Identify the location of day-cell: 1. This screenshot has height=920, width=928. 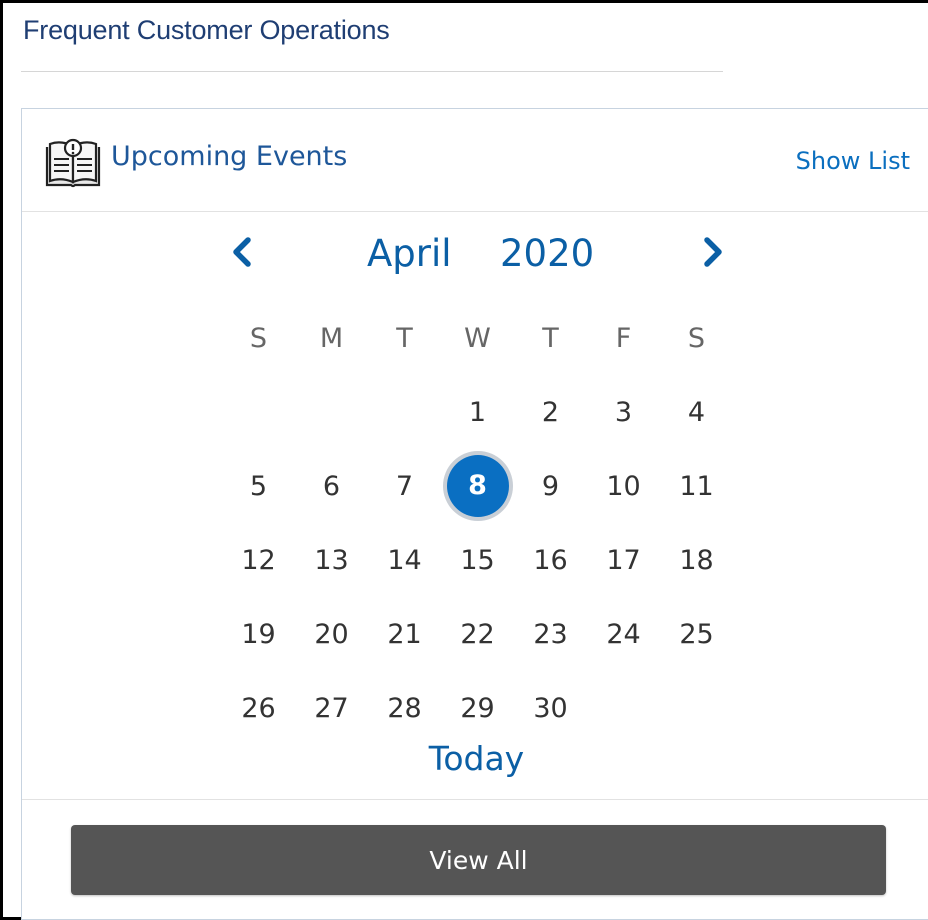
(477, 412).